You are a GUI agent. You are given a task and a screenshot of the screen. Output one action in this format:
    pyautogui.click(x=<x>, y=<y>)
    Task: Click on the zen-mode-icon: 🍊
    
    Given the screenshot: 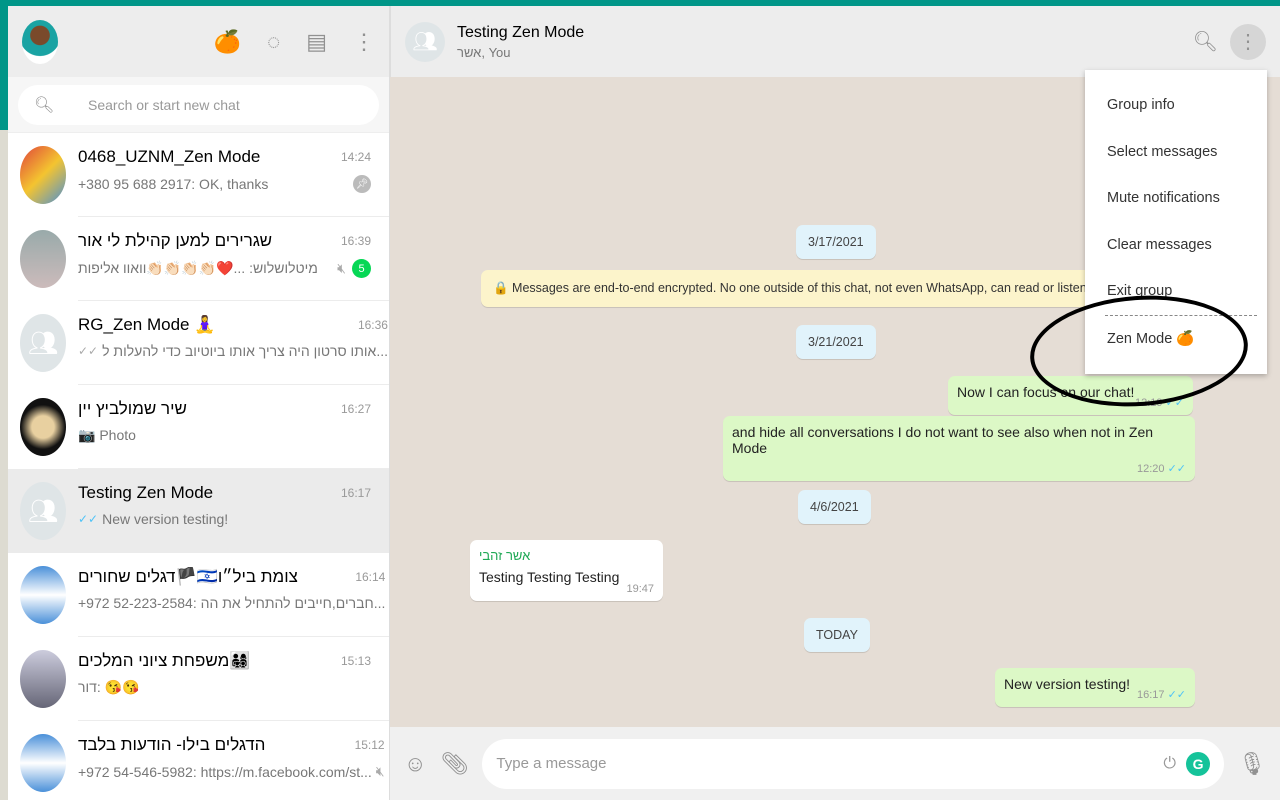 What is the action you would take?
    pyautogui.click(x=227, y=42)
    